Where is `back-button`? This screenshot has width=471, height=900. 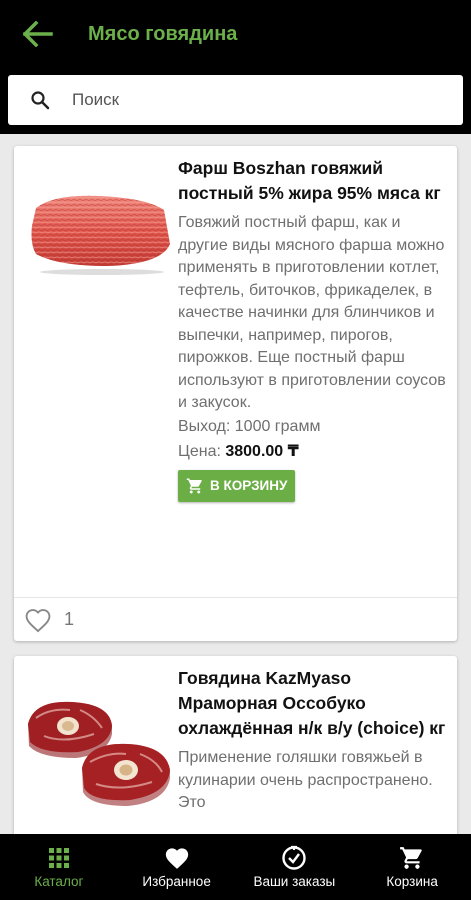 back-button is located at coordinates (38, 34).